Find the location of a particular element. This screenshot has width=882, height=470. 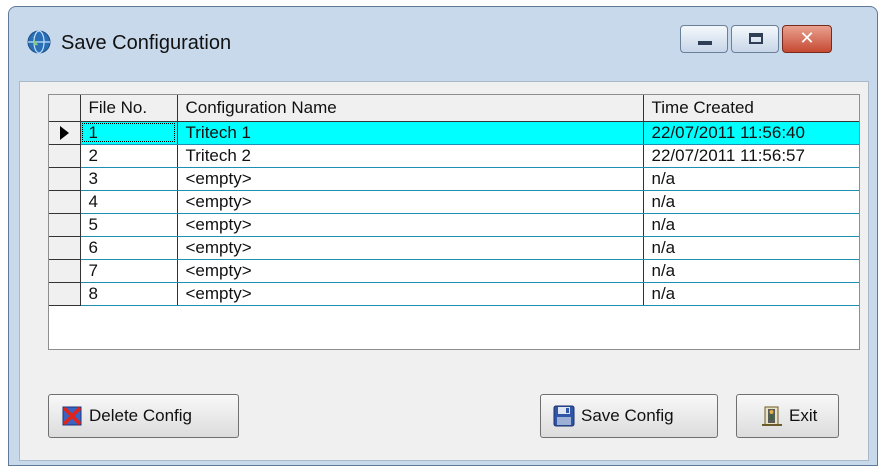

close-icon: ✕ is located at coordinates (807, 38).